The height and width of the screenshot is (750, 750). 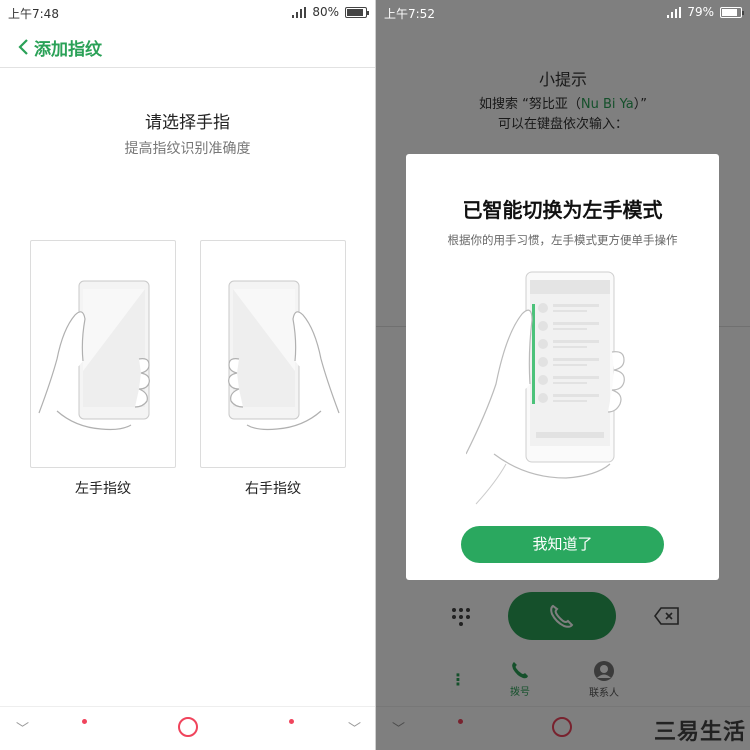 I want to click on section-heading: 请选择手指, so click(x=187, y=123).